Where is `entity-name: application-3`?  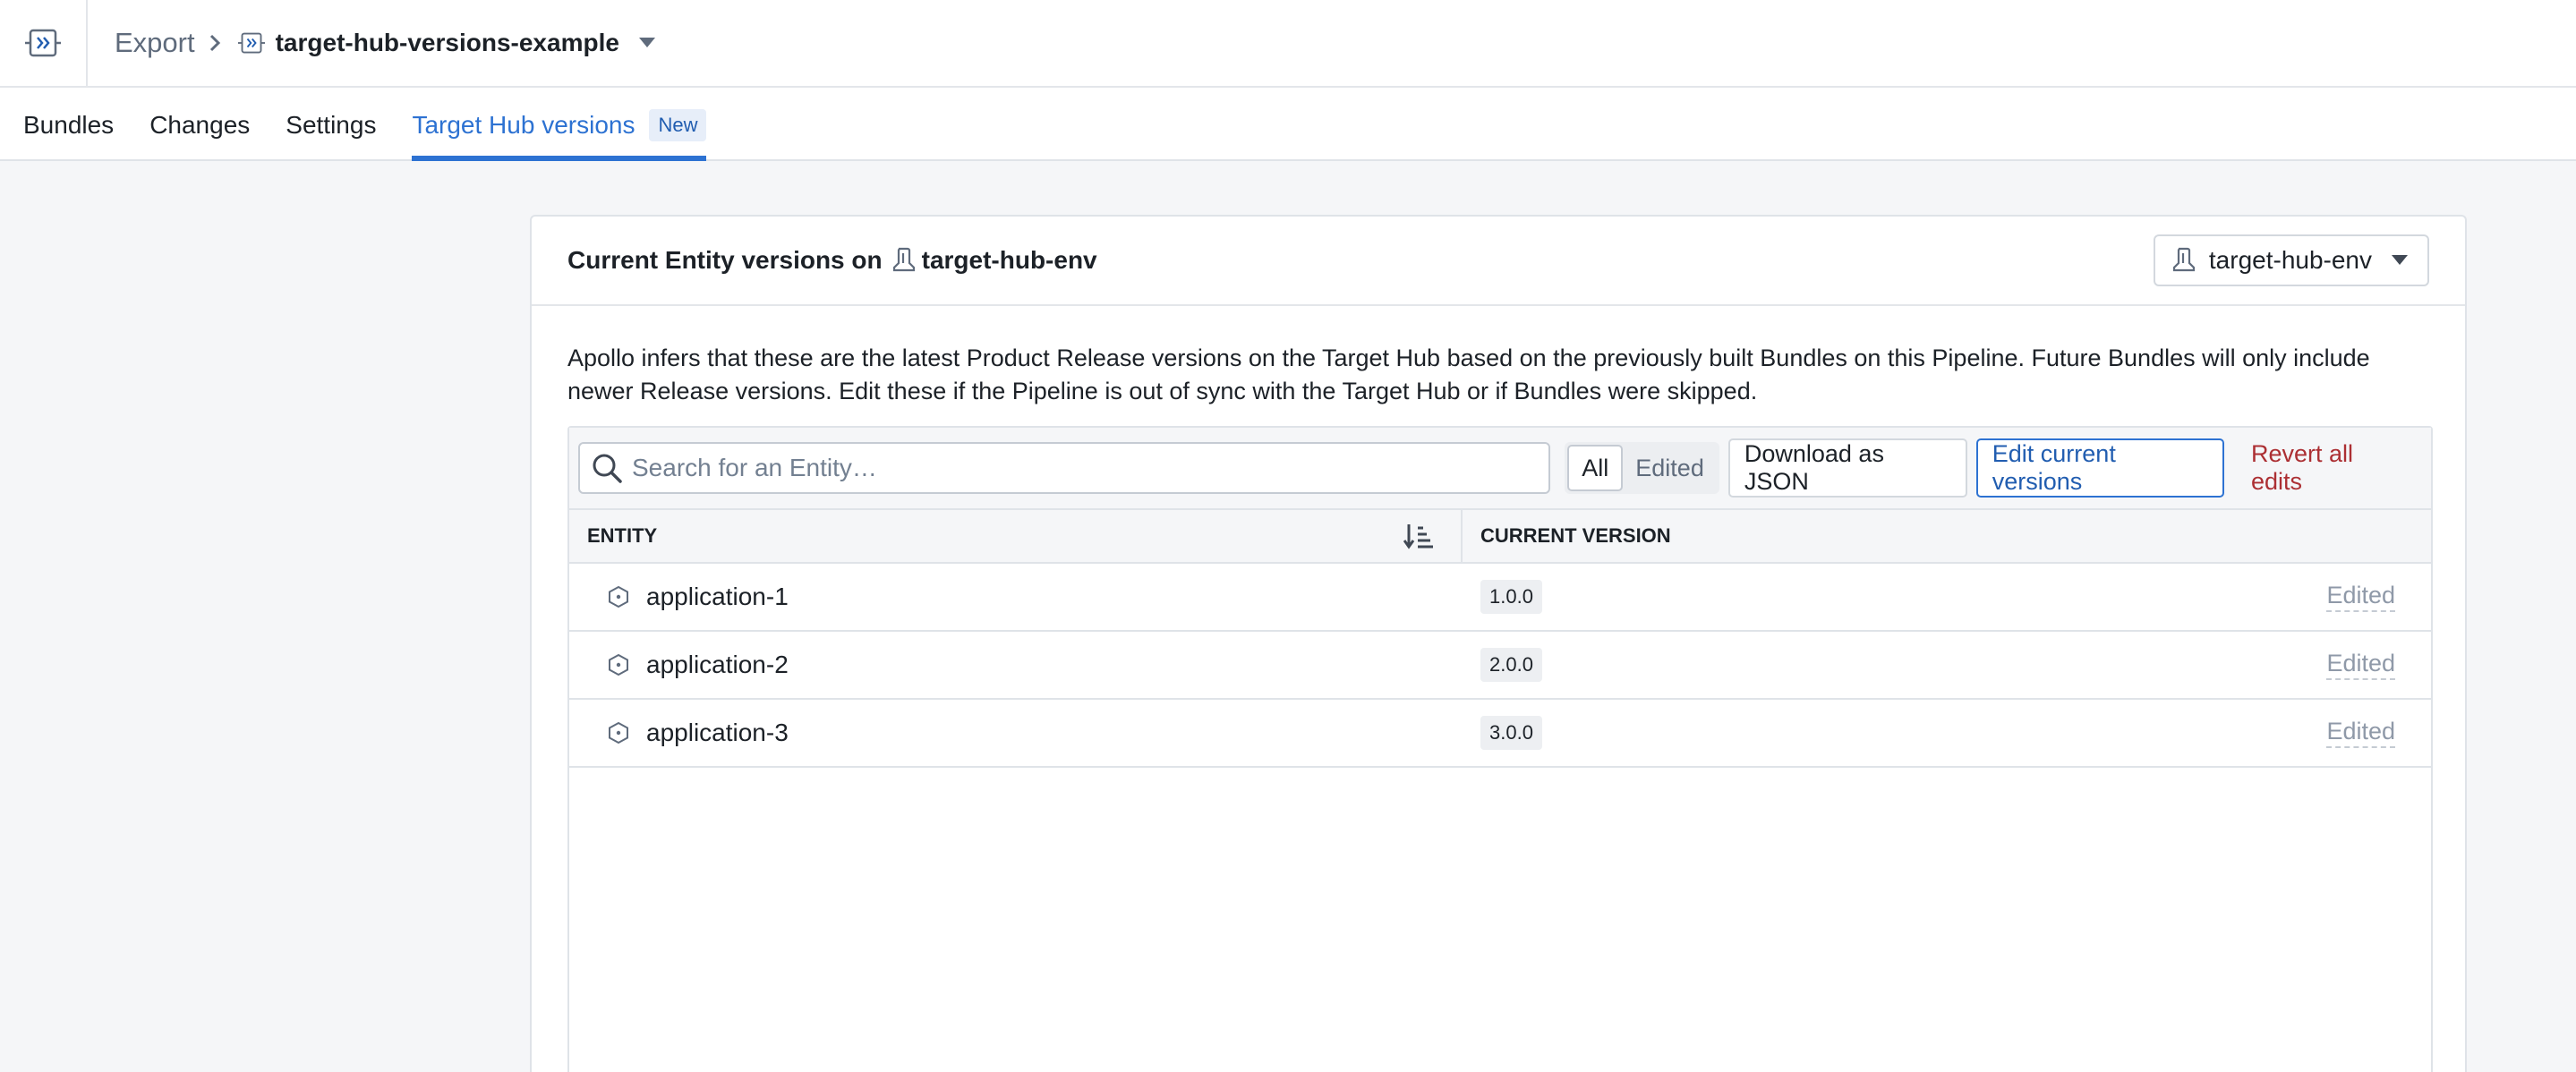
entity-name: application-3 is located at coordinates (717, 732).